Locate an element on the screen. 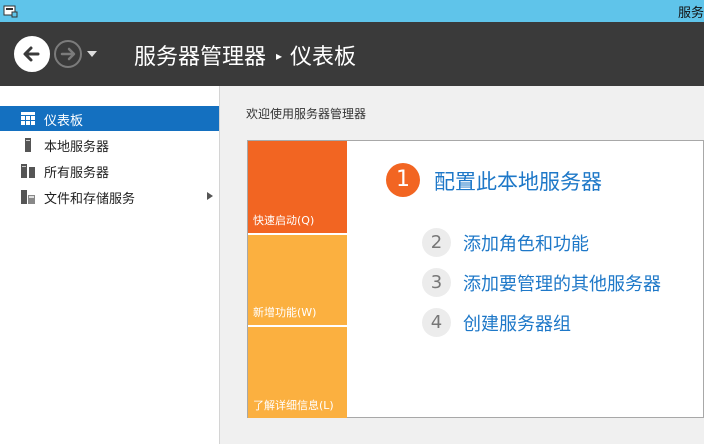 The height and width of the screenshot is (444, 704). expand-arrow-icon is located at coordinates (210, 196).